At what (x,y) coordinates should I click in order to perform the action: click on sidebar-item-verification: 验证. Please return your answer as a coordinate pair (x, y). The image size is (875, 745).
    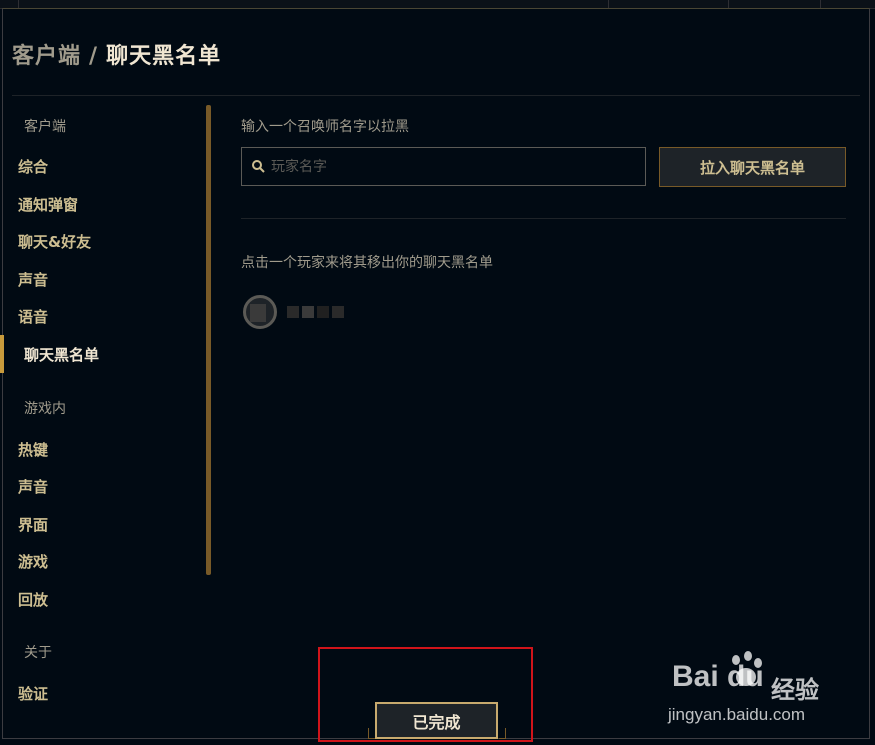
    Looking at the image, I should click on (33, 693).